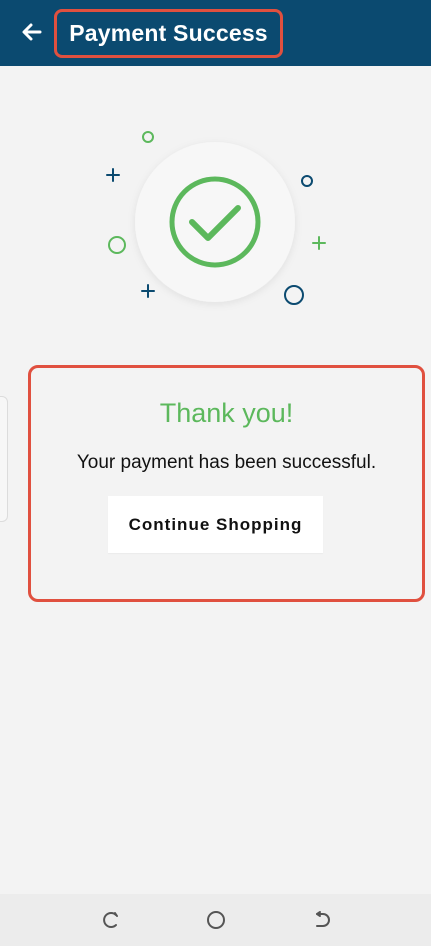 The image size is (431, 946). I want to click on decor-plus-green, so click(319, 243).